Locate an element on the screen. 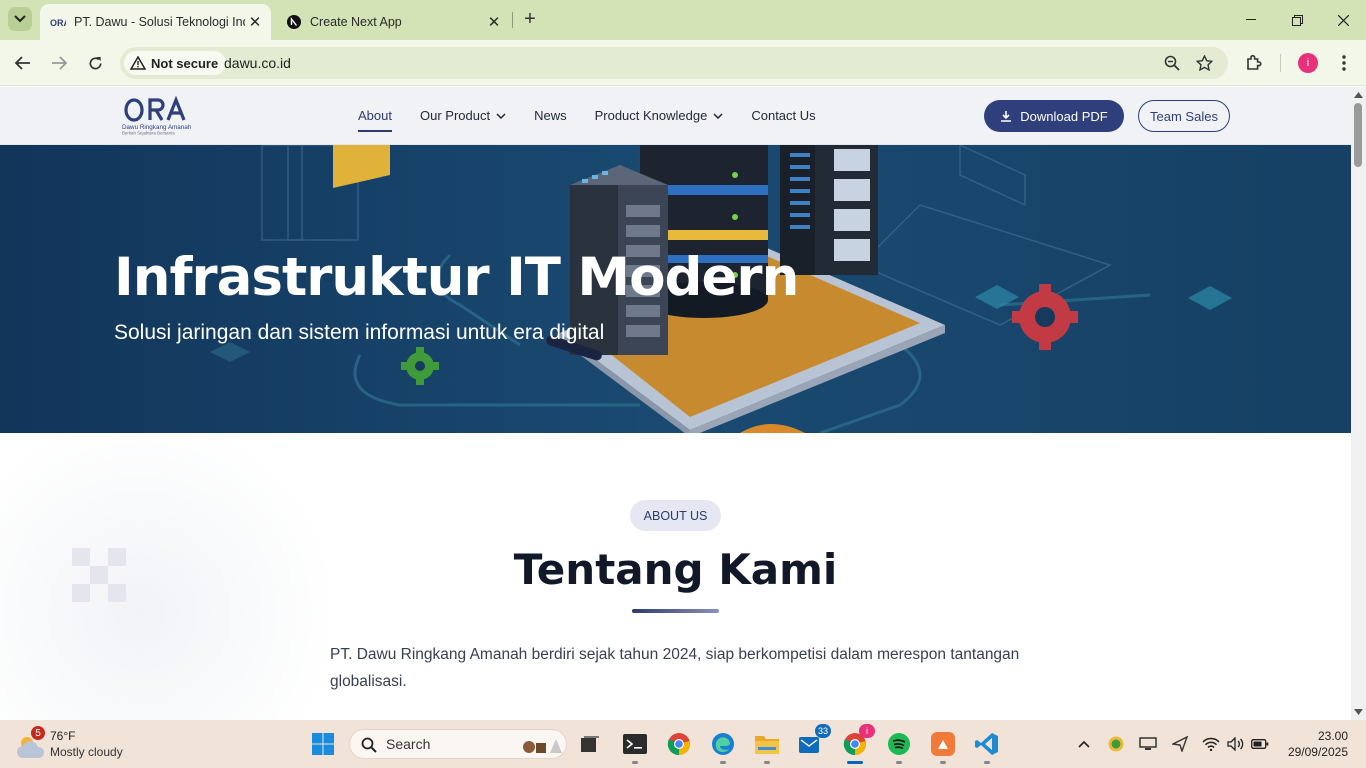  nav-label: Our Product is located at coordinates (455, 115).